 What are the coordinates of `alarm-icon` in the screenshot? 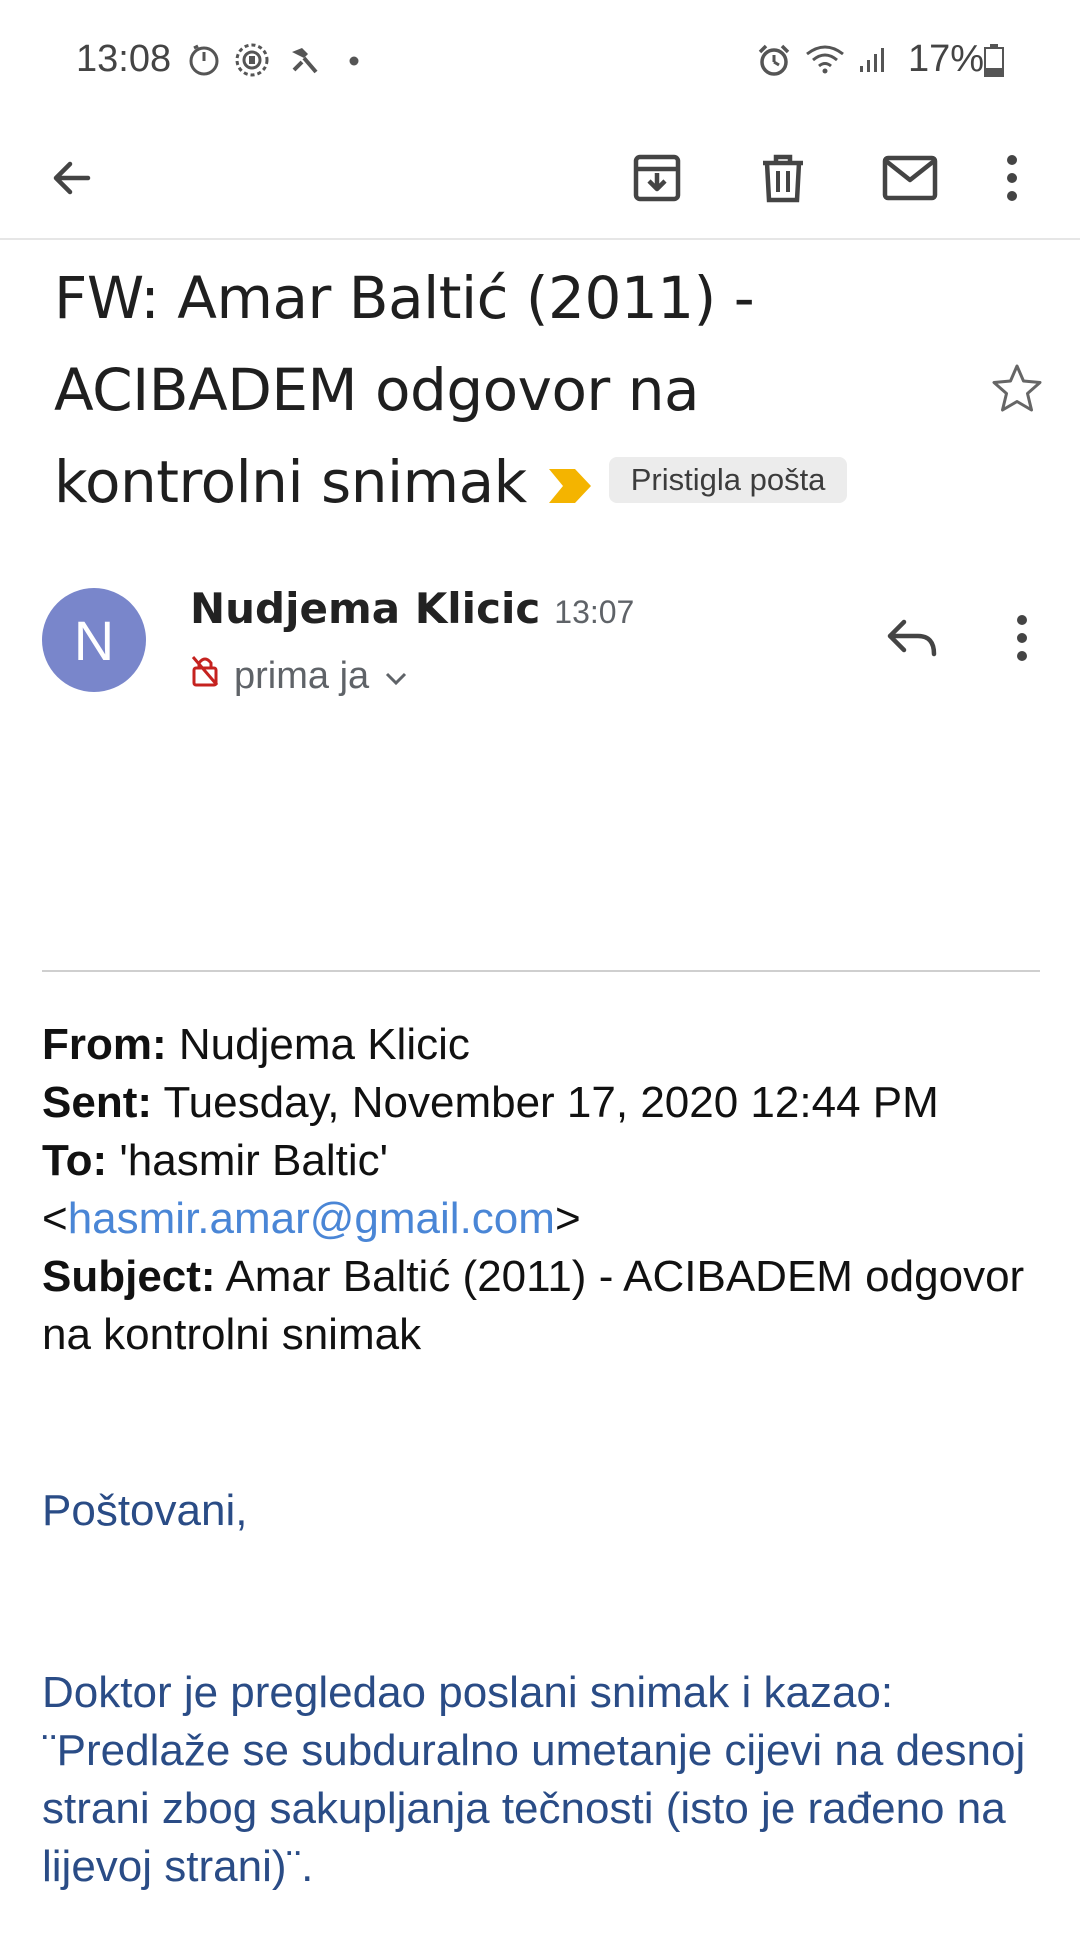 It's located at (774, 60).